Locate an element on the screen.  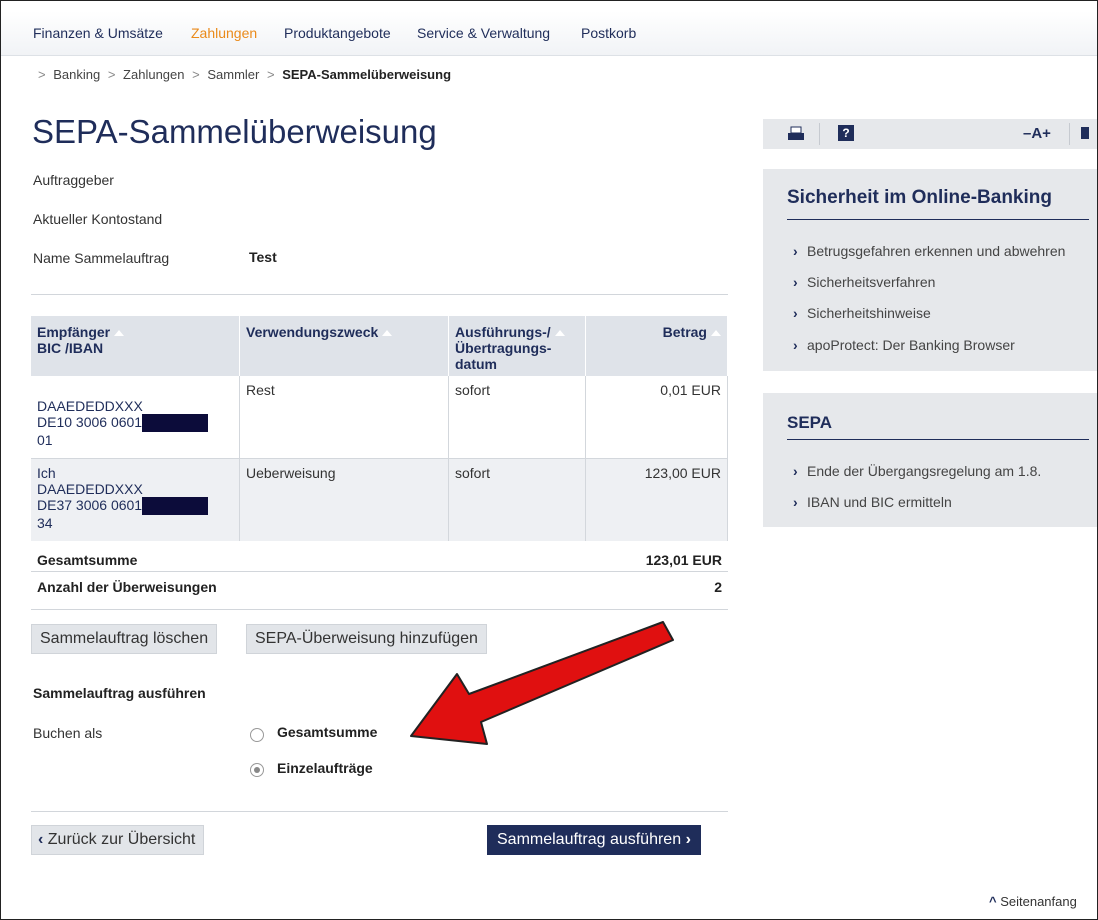
header-datum: datum is located at coordinates (476, 364).